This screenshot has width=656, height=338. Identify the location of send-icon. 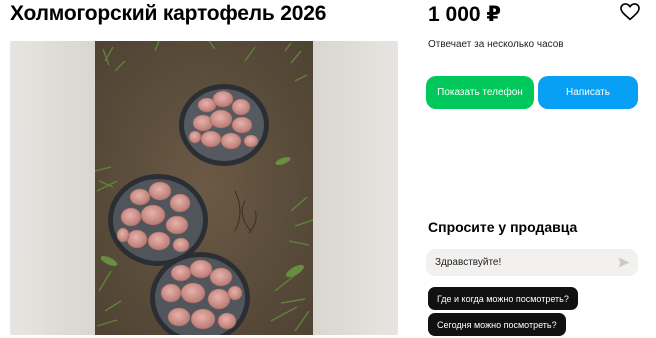
(624, 262).